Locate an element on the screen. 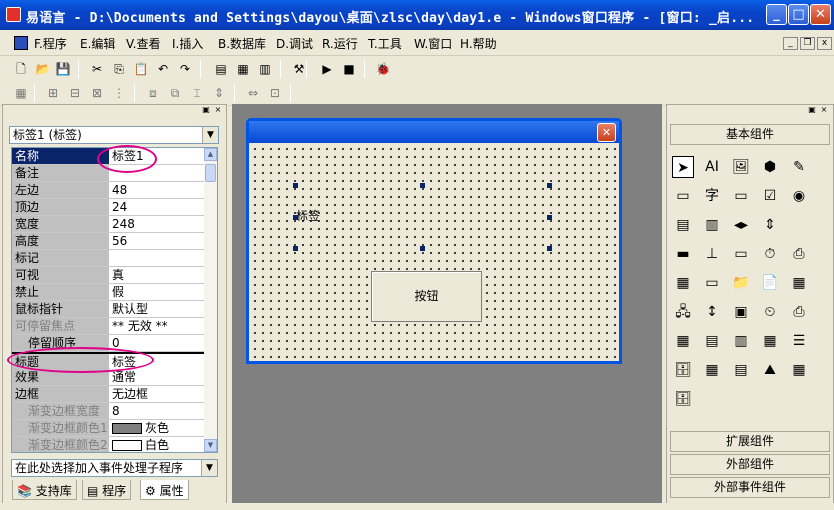 This screenshot has width=834, height=510. dock-close-icon: × is located at coordinates (824, 110).